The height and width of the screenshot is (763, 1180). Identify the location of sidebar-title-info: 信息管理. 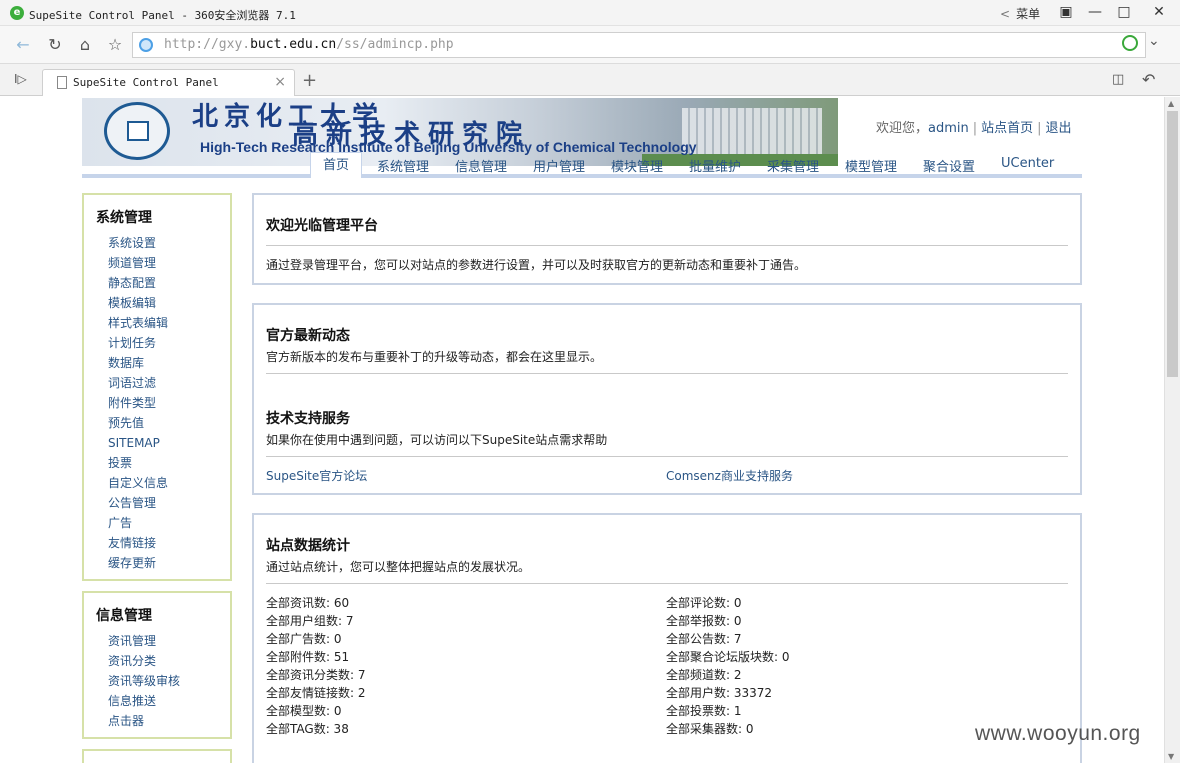
(124, 616).